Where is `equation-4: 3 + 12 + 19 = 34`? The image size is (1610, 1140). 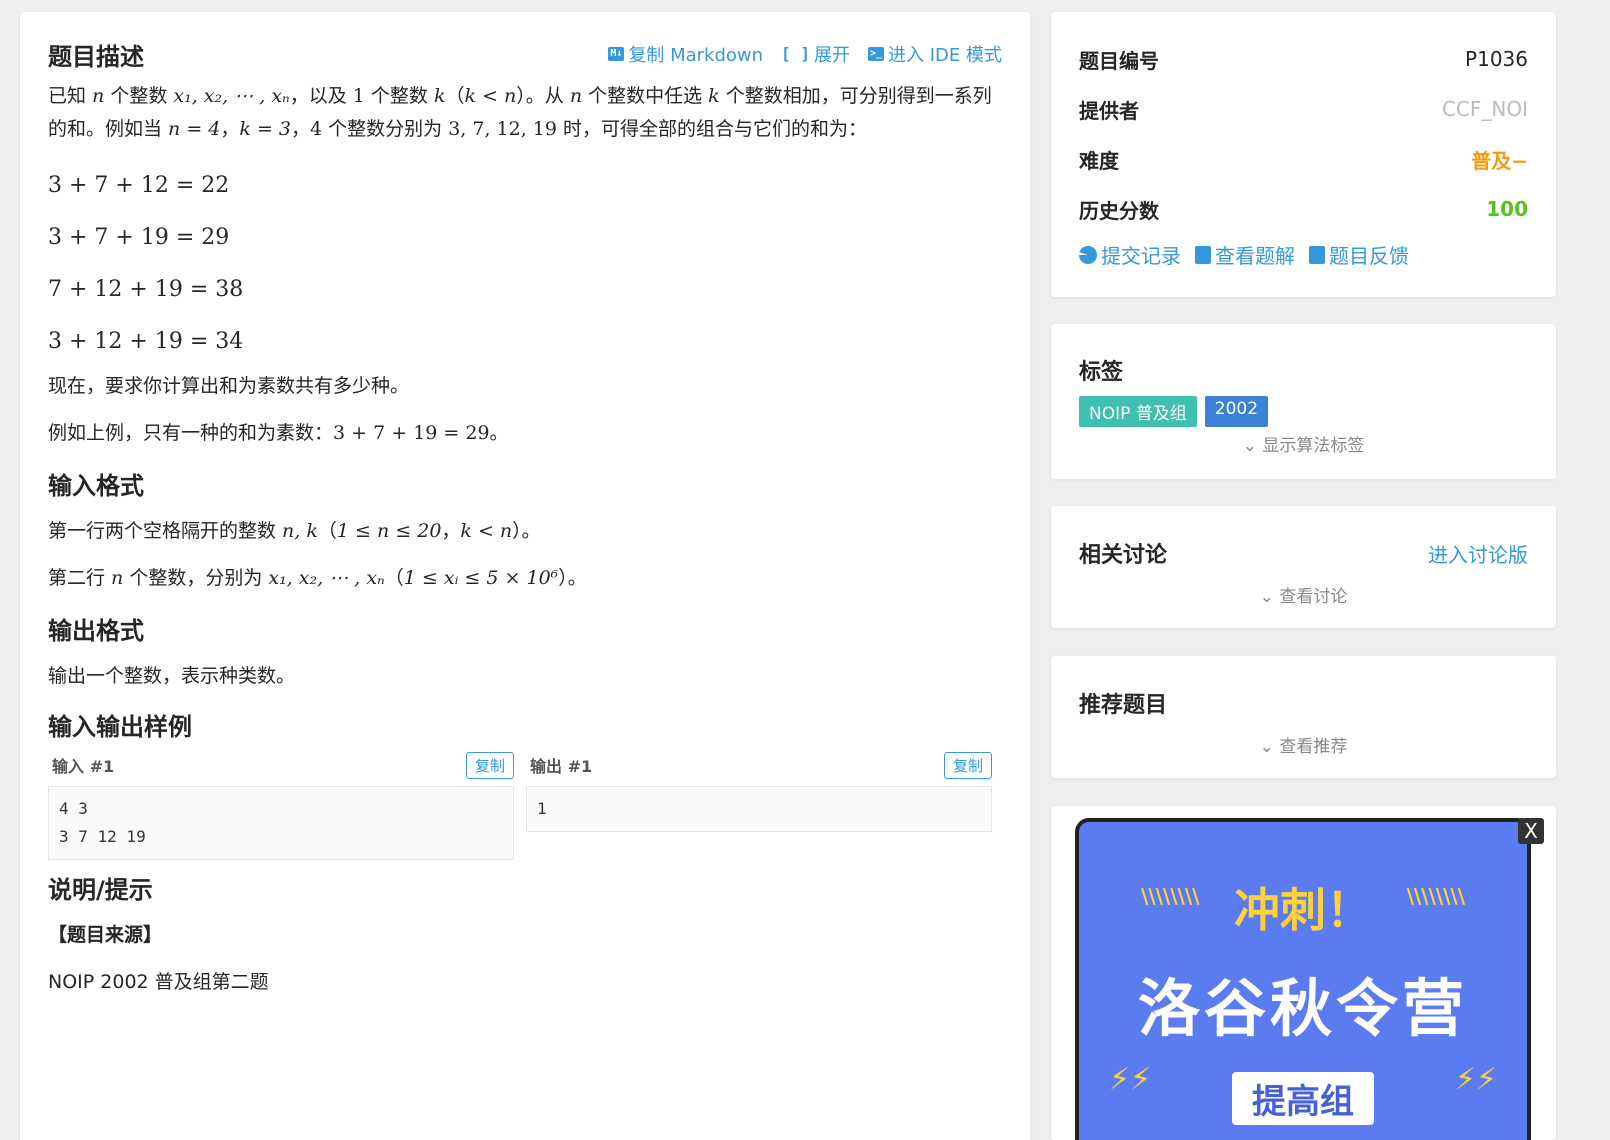
equation-4: 3 + 12 + 19 = 34 is located at coordinates (146, 341).